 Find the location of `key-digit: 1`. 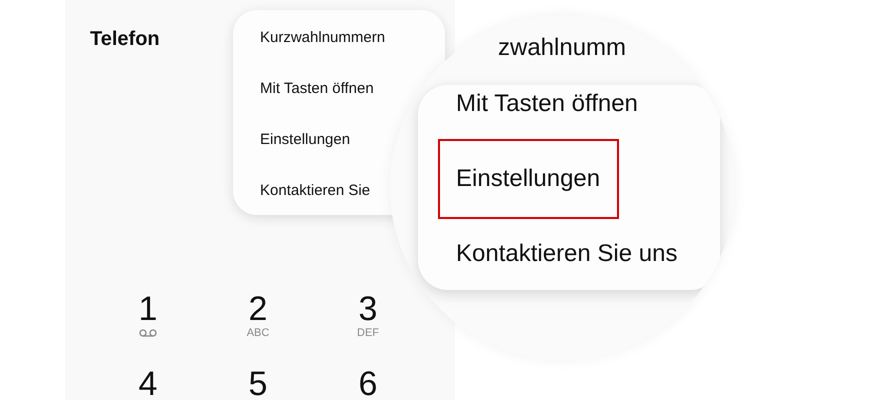

key-digit: 1 is located at coordinates (148, 309).